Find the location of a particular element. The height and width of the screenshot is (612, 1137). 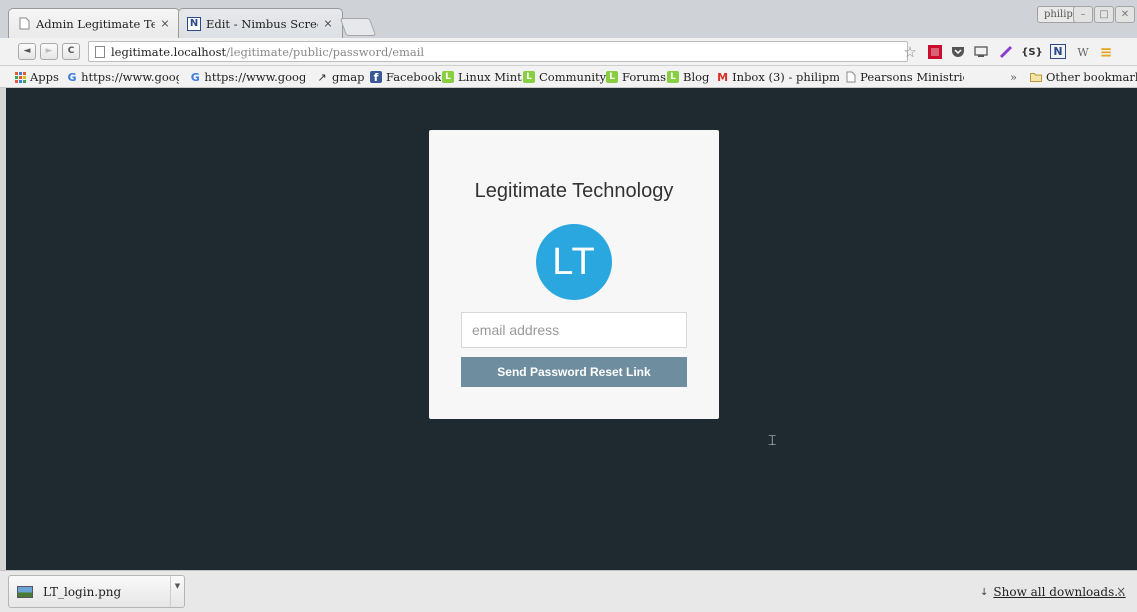

bookmark-label: Forums is located at coordinates (644, 77).